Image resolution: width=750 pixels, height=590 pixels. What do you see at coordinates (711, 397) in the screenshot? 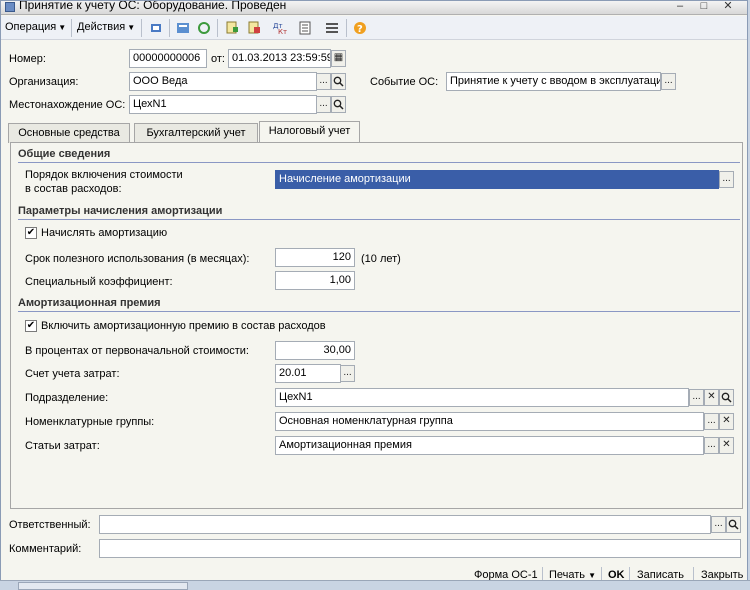
I see `department-clear-icon: ✕` at bounding box center [711, 397].